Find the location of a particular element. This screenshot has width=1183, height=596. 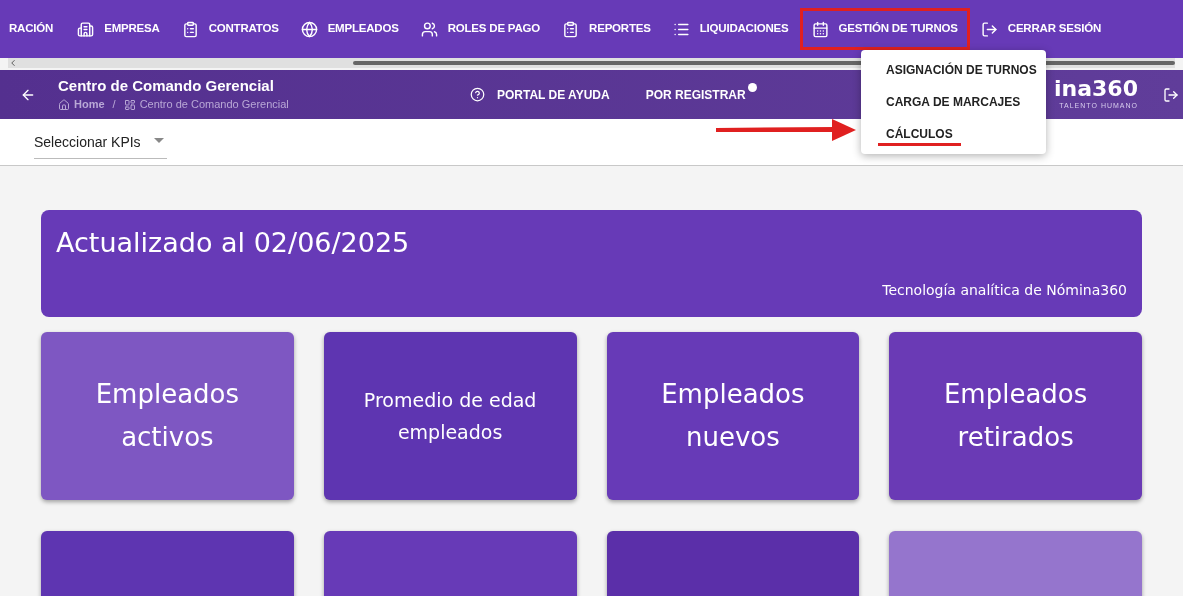

scroll-left-icon is located at coordinates (13, 63).